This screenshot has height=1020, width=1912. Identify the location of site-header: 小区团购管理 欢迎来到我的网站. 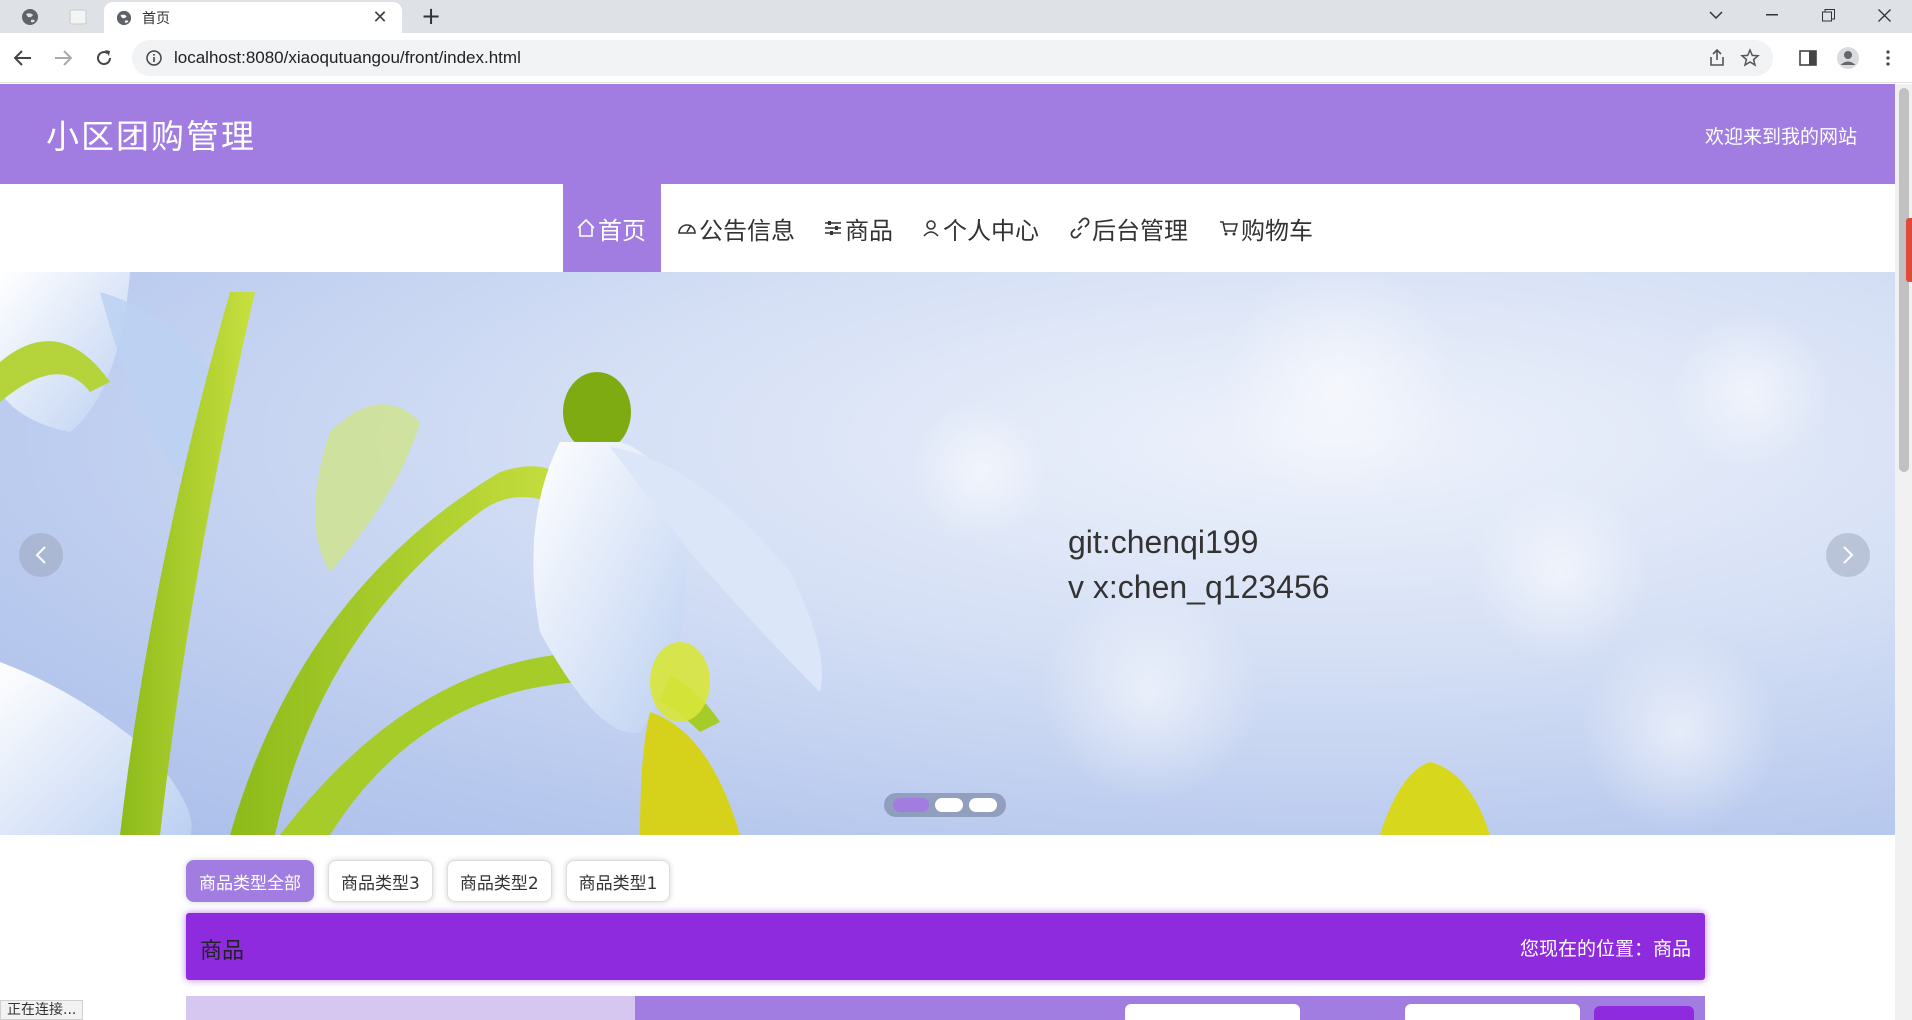
(947, 134).